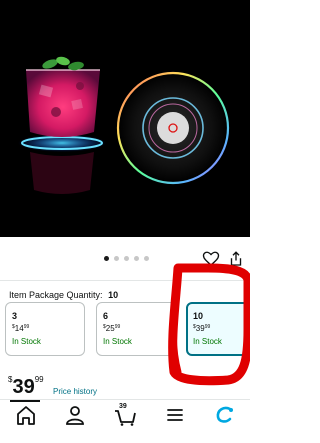 The image size is (320, 443). What do you see at coordinates (136, 329) in the screenshot?
I see `option-card-6: 6 $2599 In Stock` at bounding box center [136, 329].